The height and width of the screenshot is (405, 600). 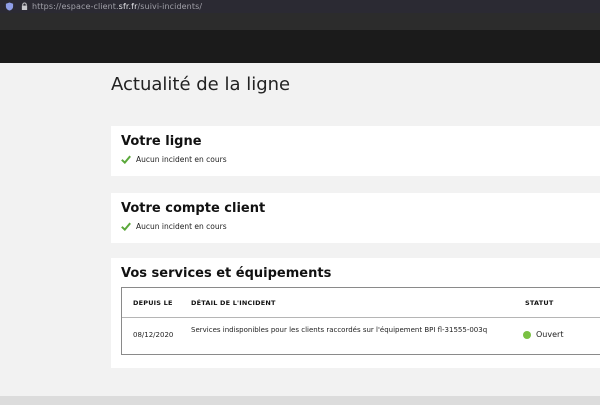 I want to click on status-dot-icon, so click(x=527, y=334).